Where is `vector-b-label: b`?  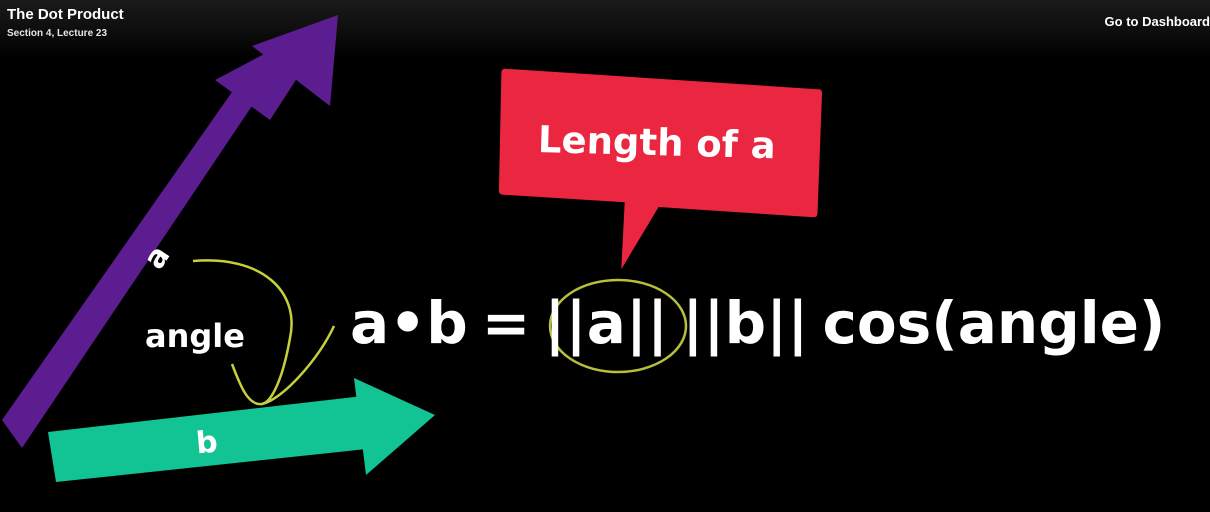
vector-b-label: b is located at coordinates (207, 443).